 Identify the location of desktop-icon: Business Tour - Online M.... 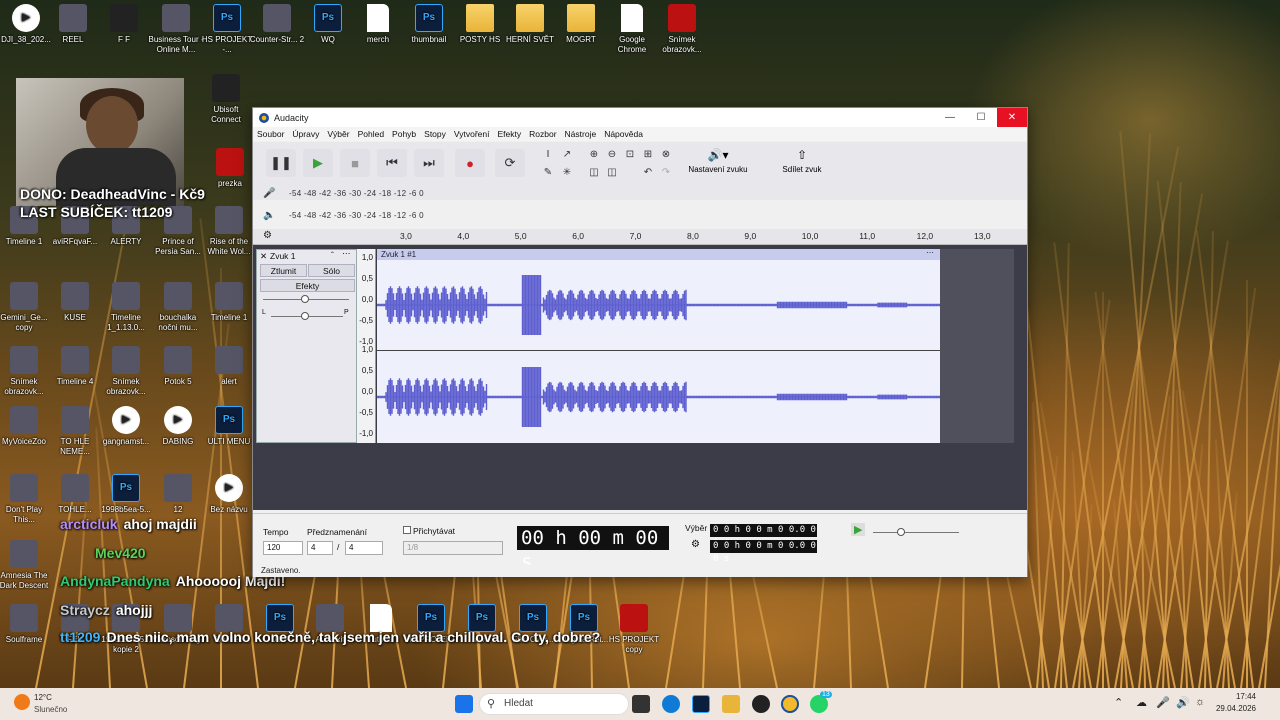
(176, 29).